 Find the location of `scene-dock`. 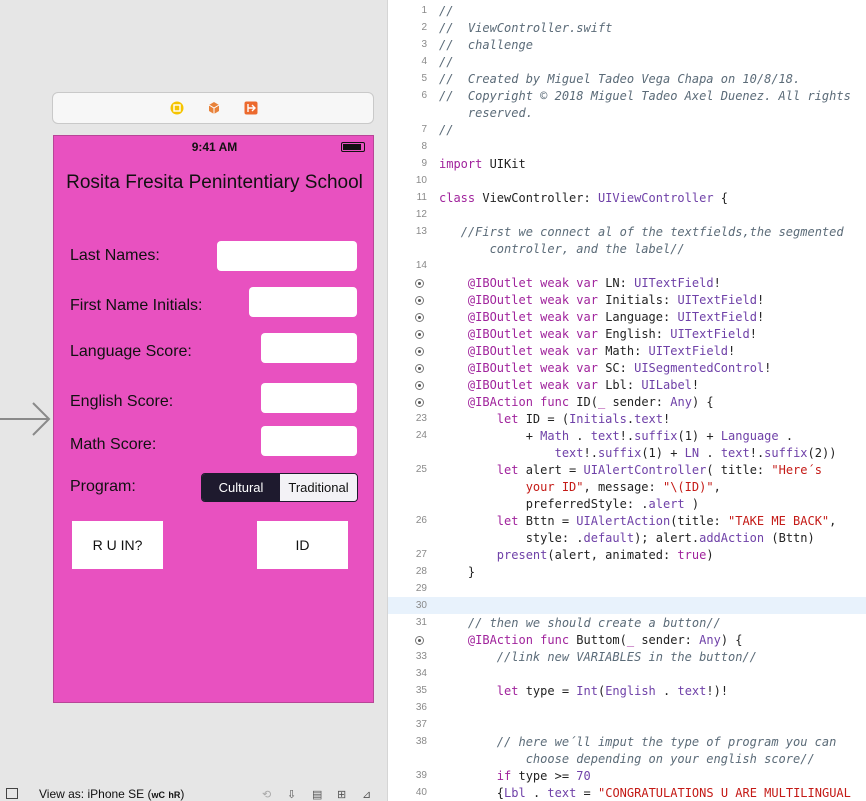

scene-dock is located at coordinates (213, 108).